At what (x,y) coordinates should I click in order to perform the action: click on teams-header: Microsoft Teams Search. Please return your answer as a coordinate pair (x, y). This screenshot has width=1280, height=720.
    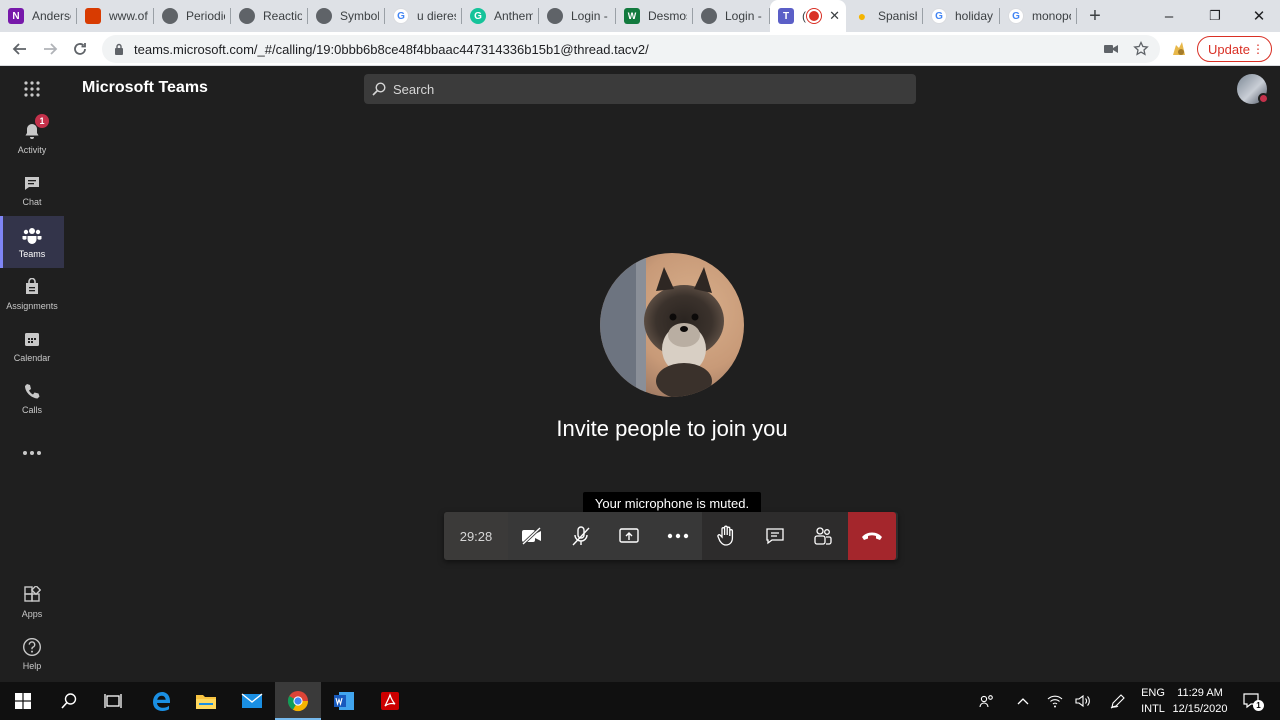
    Looking at the image, I should click on (640, 89).